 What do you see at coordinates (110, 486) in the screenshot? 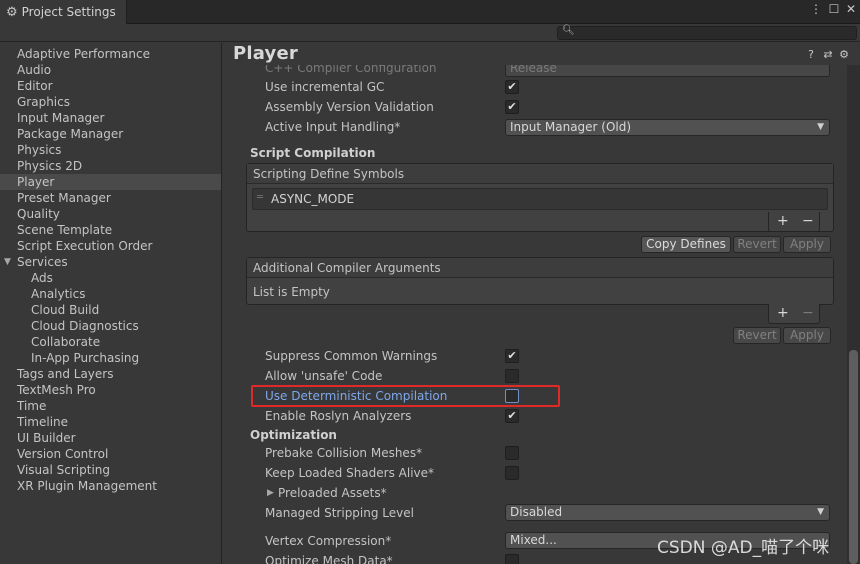
I see `sidebar-item-xr-plugin-management: XR Plugin Management` at bounding box center [110, 486].